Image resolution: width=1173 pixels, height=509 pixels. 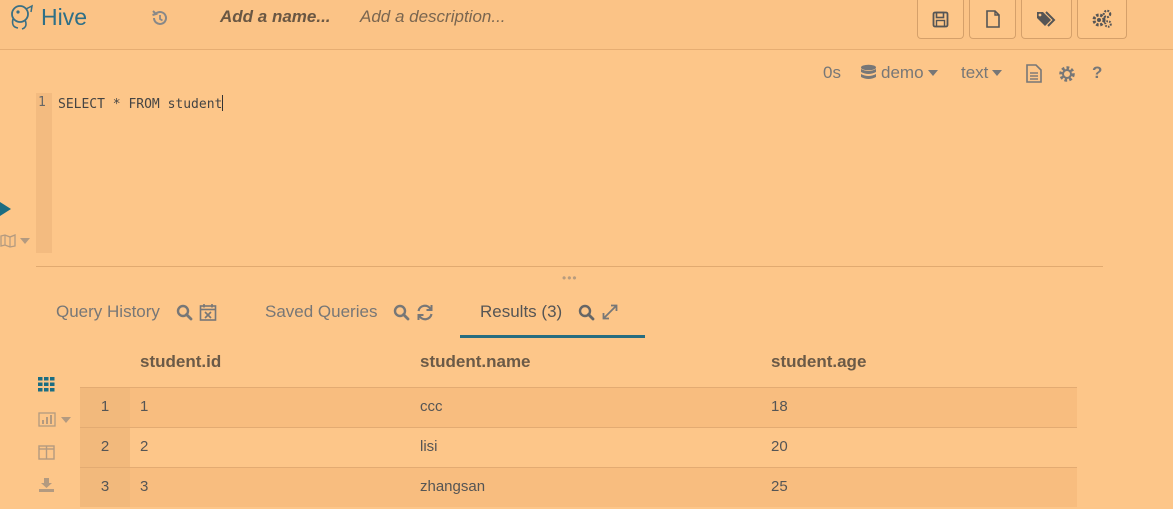 I want to click on sql-code: SELECT * FROM student, so click(x=140, y=104).